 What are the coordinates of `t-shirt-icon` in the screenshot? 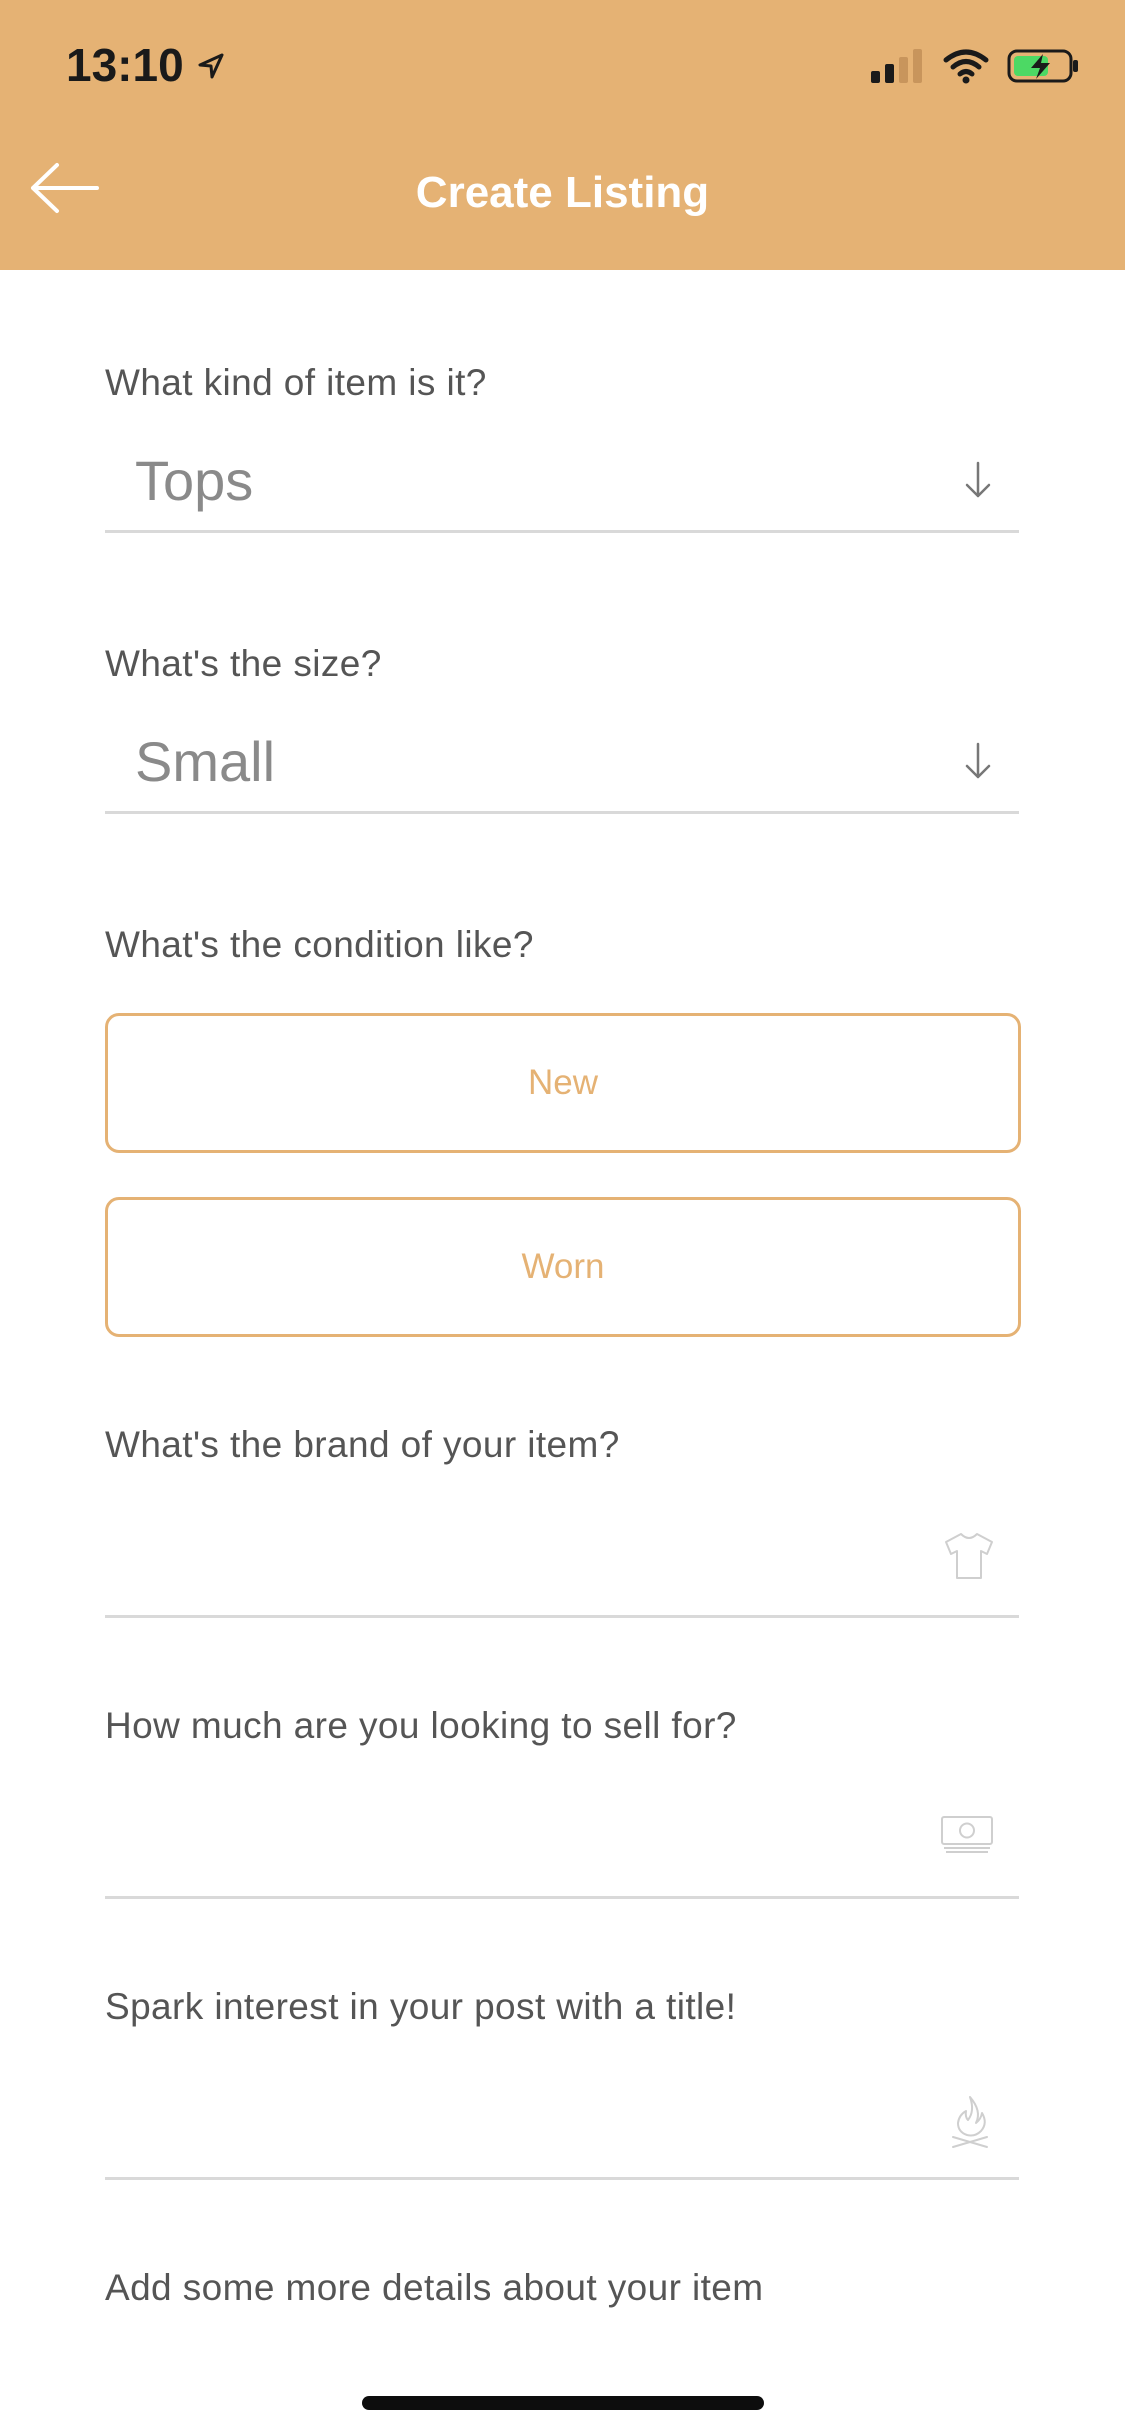 It's located at (969, 1558).